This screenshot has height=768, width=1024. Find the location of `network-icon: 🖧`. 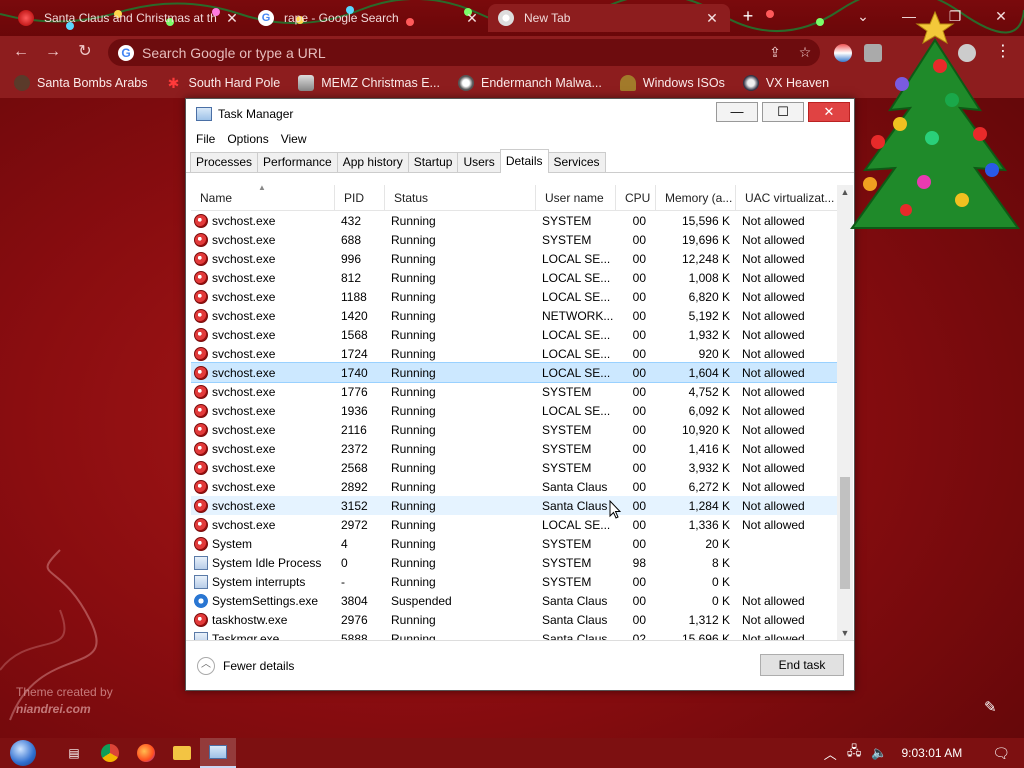

network-icon: 🖧 is located at coordinates (854, 753).